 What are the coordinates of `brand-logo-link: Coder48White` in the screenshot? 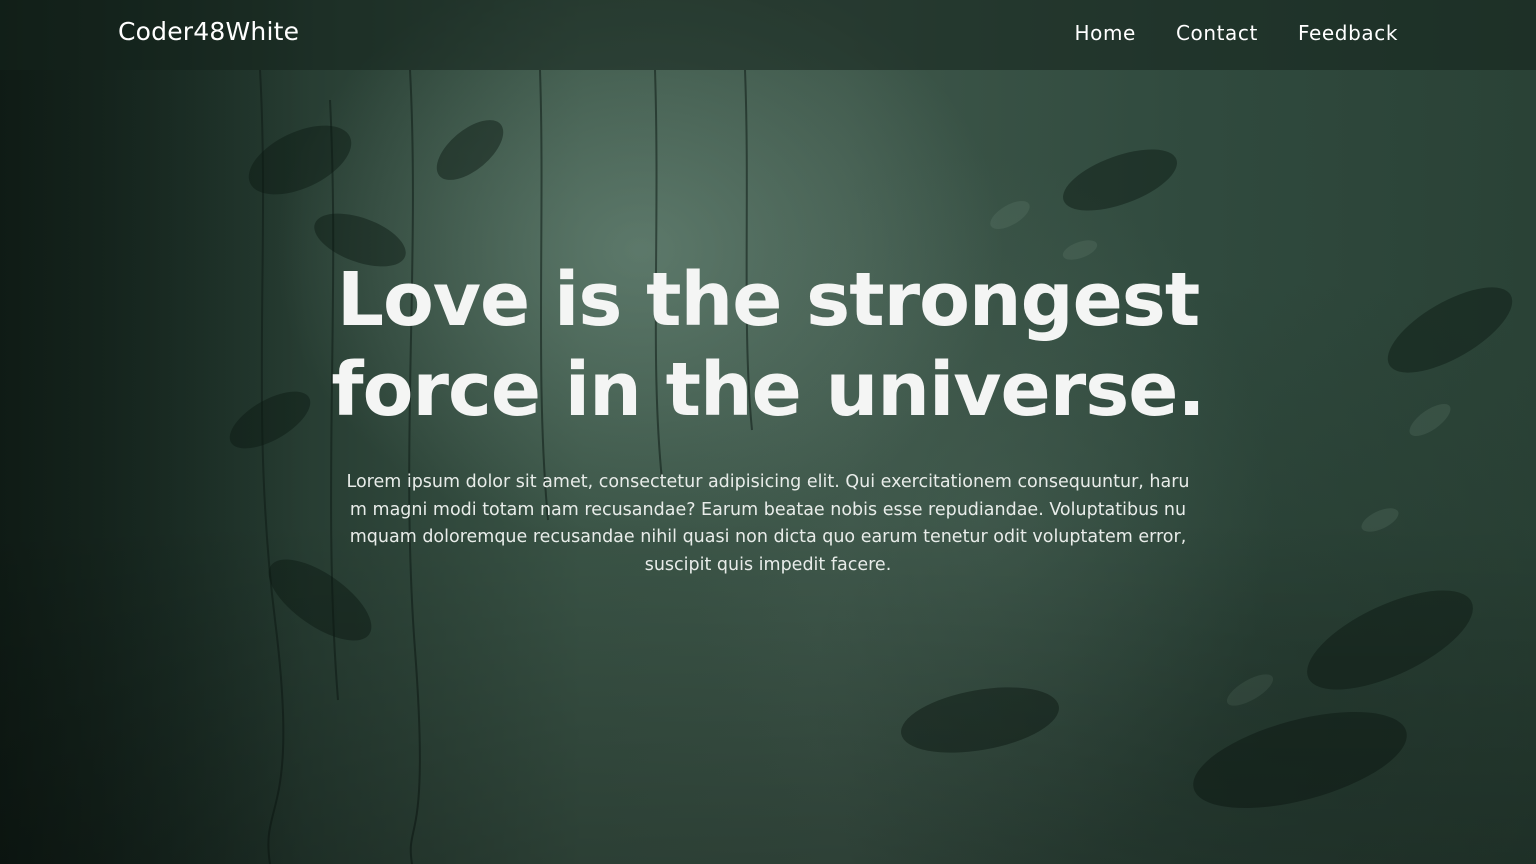 It's located at (208, 31).